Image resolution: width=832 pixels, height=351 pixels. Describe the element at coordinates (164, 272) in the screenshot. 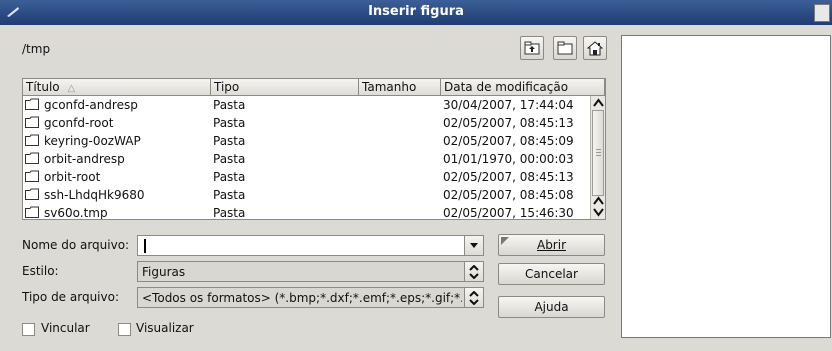

I see `style-value: Figuras` at that location.